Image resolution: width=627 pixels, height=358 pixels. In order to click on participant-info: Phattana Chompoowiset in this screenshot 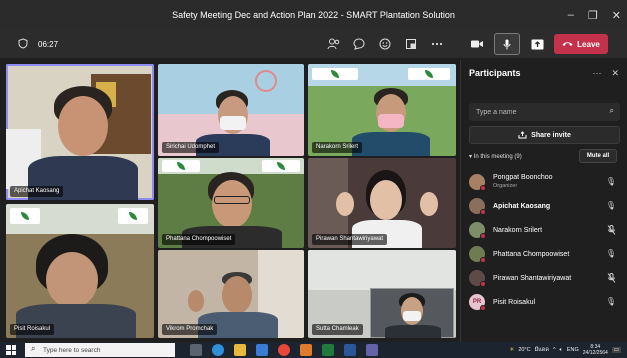, I will do `click(531, 254)`.